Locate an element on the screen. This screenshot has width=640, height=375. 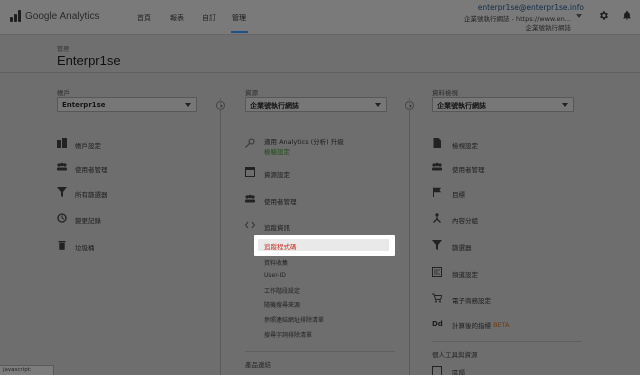
shopping-cart-icon is located at coordinates (437, 298).